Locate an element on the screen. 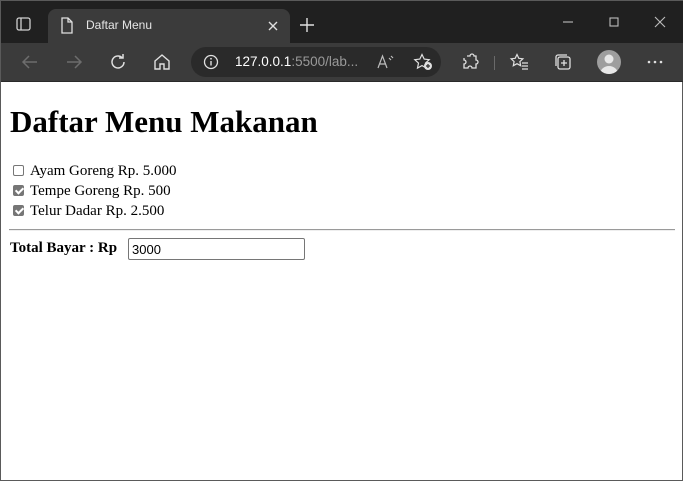 The image size is (683, 482). menu-item-ayam-goreng: Ayam Goreng Rp. 5.000 is located at coordinates (95, 172).